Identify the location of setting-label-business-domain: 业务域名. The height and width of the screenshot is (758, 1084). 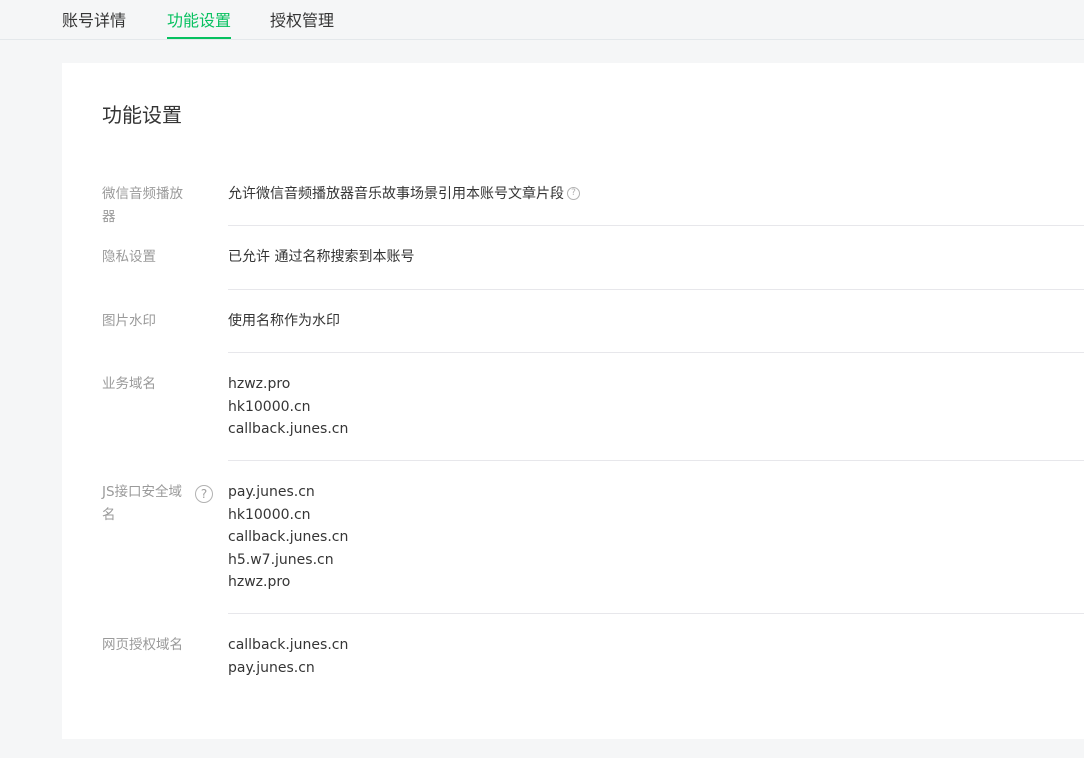
(129, 384).